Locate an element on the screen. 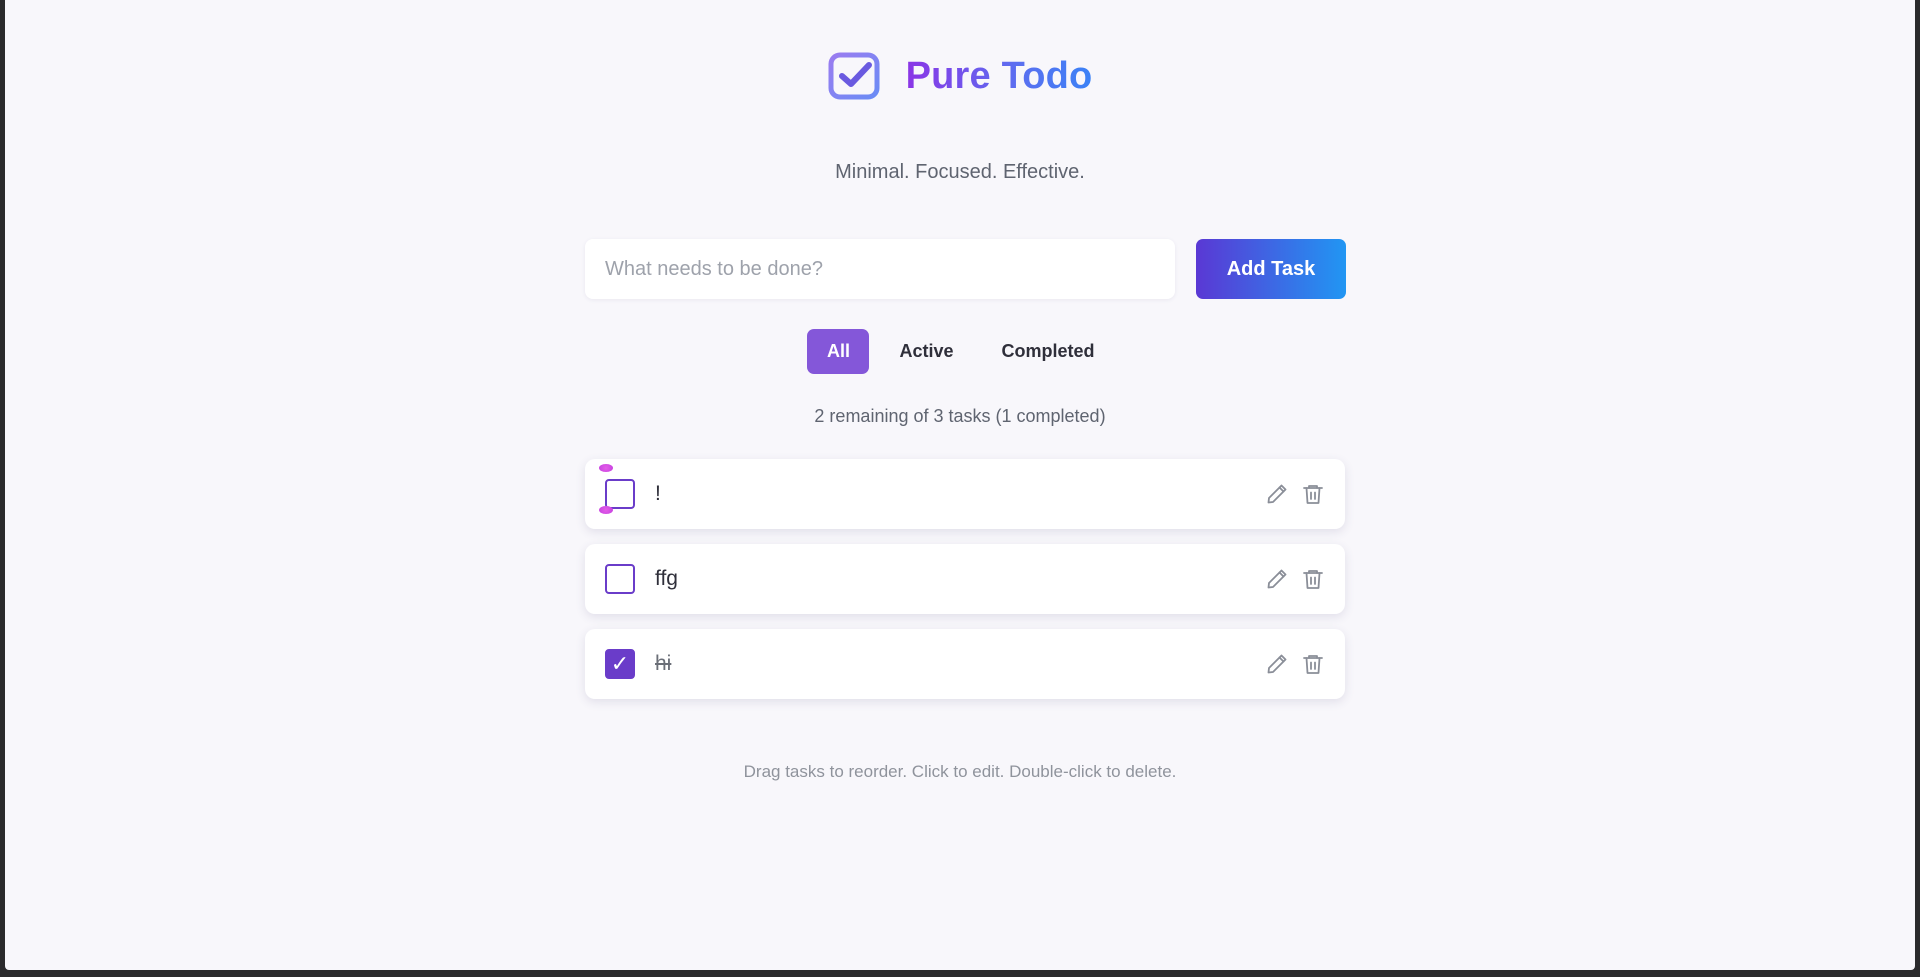  task-text: ! is located at coordinates (658, 494).